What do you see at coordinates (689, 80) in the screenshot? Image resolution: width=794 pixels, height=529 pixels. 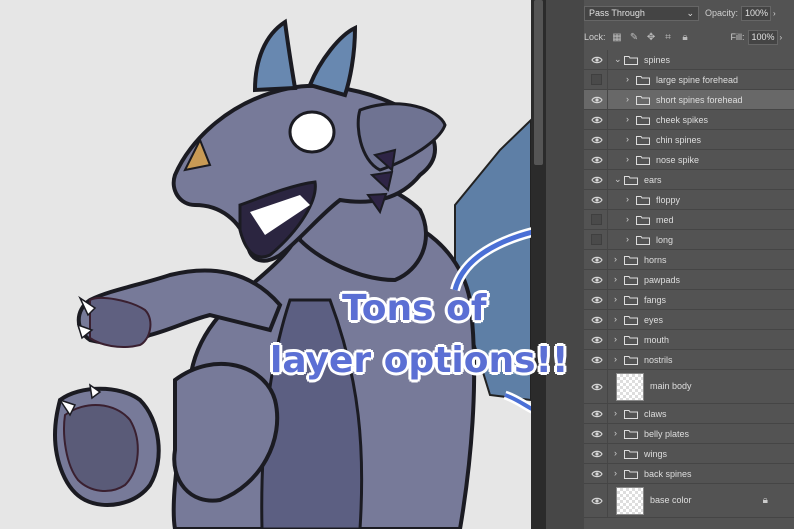 I see `layer-row: › large spine forehead` at bounding box center [689, 80].